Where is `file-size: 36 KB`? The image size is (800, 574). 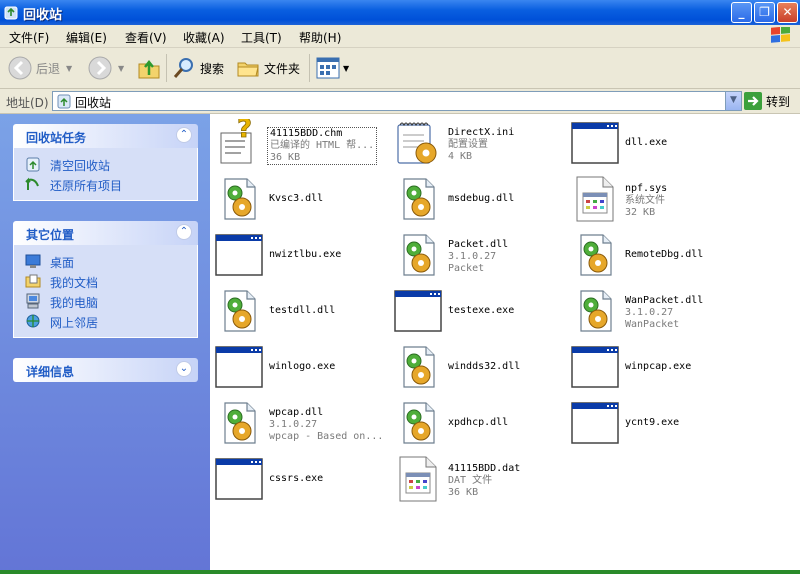
file-size: 36 KB is located at coordinates (463, 492).